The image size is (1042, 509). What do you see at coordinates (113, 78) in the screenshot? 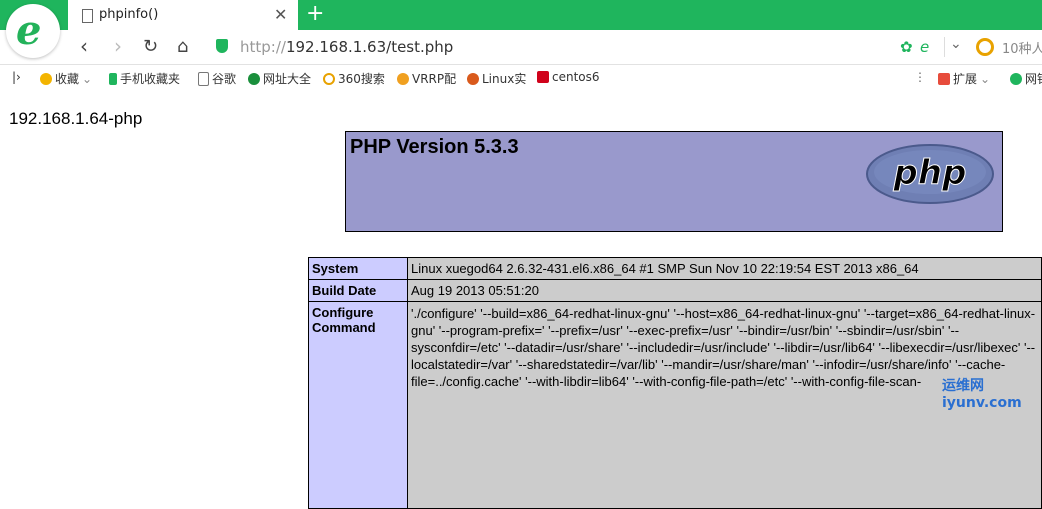
I see `phone-icon` at bounding box center [113, 78].